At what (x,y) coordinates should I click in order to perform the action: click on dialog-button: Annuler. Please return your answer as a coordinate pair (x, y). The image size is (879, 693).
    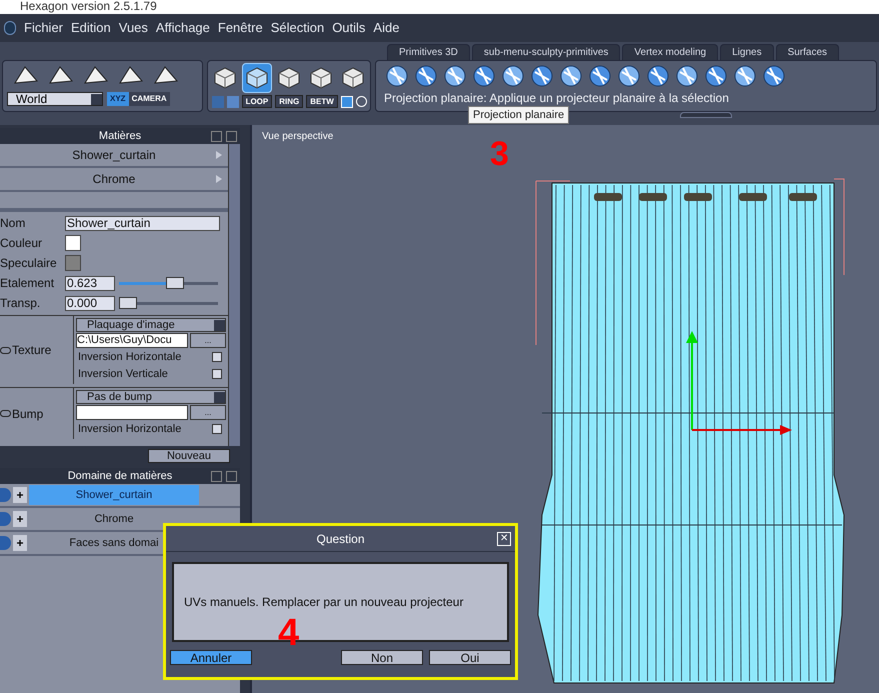
    Looking at the image, I should click on (211, 657).